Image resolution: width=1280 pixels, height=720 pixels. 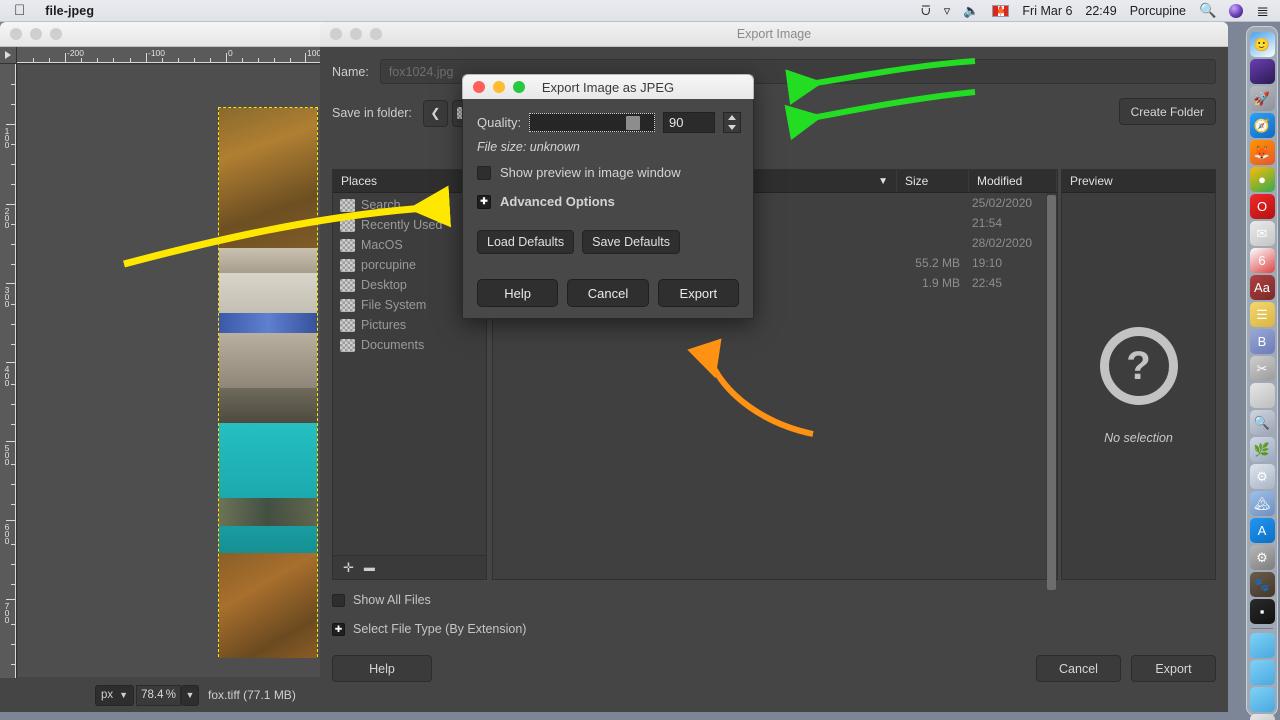 What do you see at coordinates (1262, 287) in the screenshot?
I see `dock-item-dictionary: Aa` at bounding box center [1262, 287].